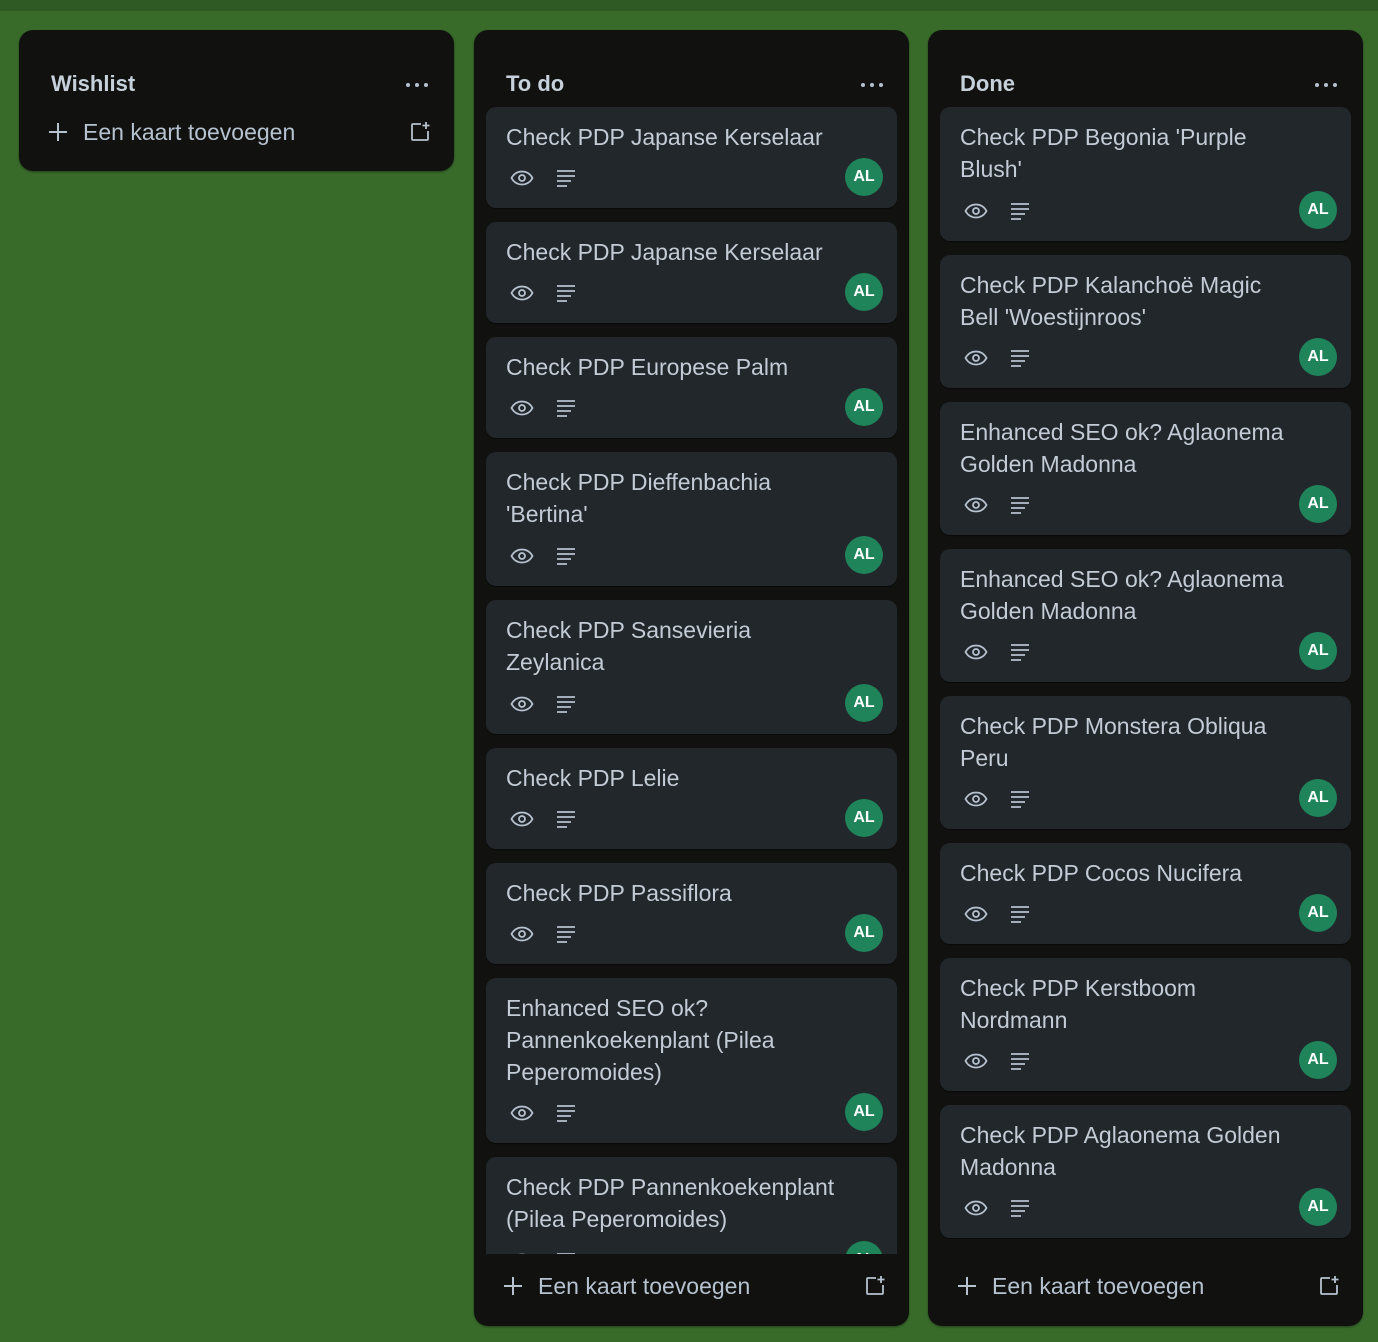  Describe the element at coordinates (691, 68) in the screenshot. I see `list-header: To do` at that location.